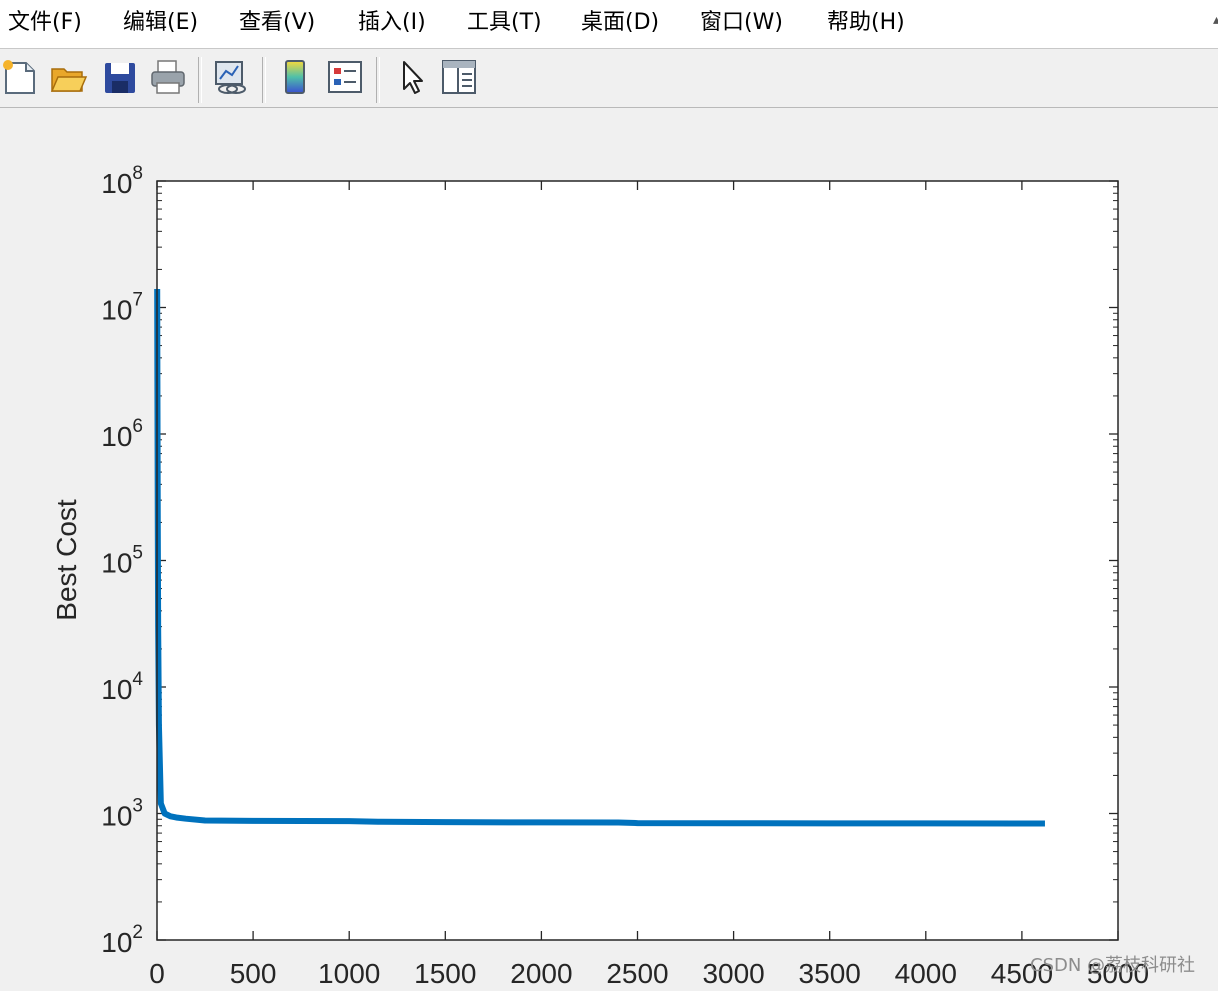  I want to click on y-tick-label-exponent: 3, so click(137, 806).